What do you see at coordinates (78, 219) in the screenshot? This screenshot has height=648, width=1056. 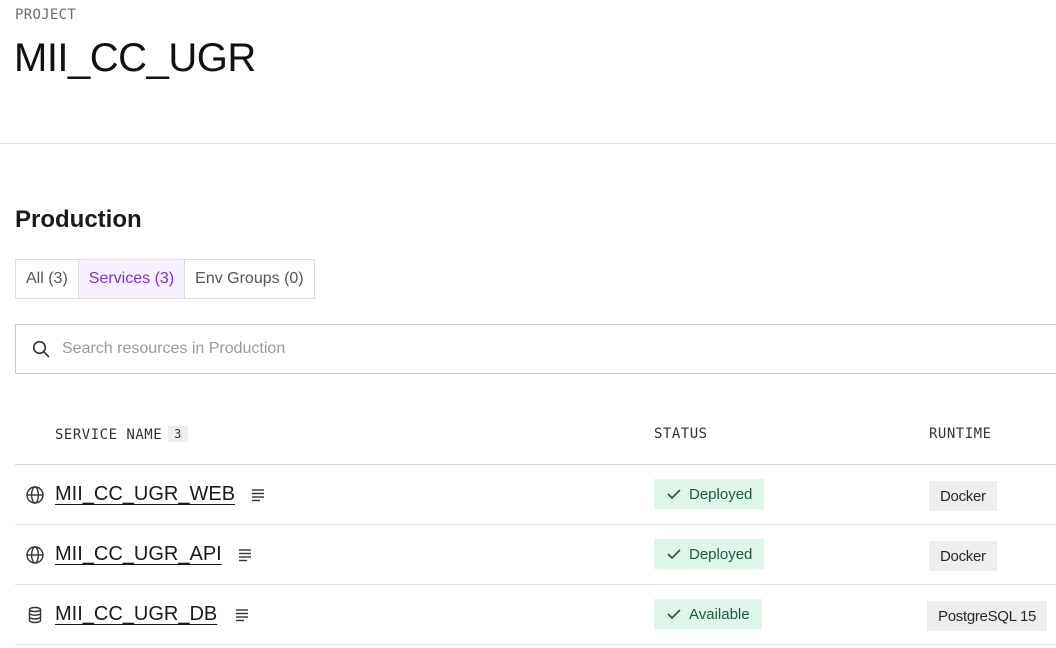 I see `environment-title: Production` at bounding box center [78, 219].